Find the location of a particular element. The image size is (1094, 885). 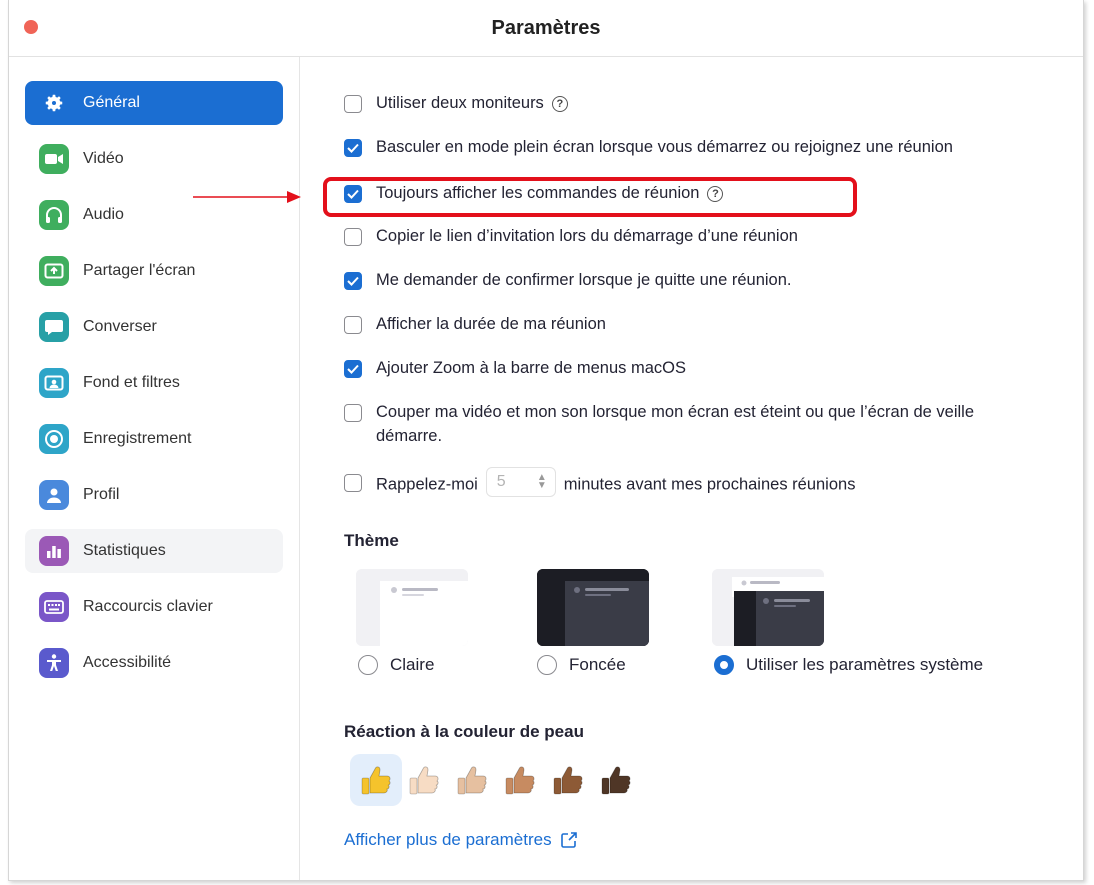

radio-label: Foncée is located at coordinates (597, 664).